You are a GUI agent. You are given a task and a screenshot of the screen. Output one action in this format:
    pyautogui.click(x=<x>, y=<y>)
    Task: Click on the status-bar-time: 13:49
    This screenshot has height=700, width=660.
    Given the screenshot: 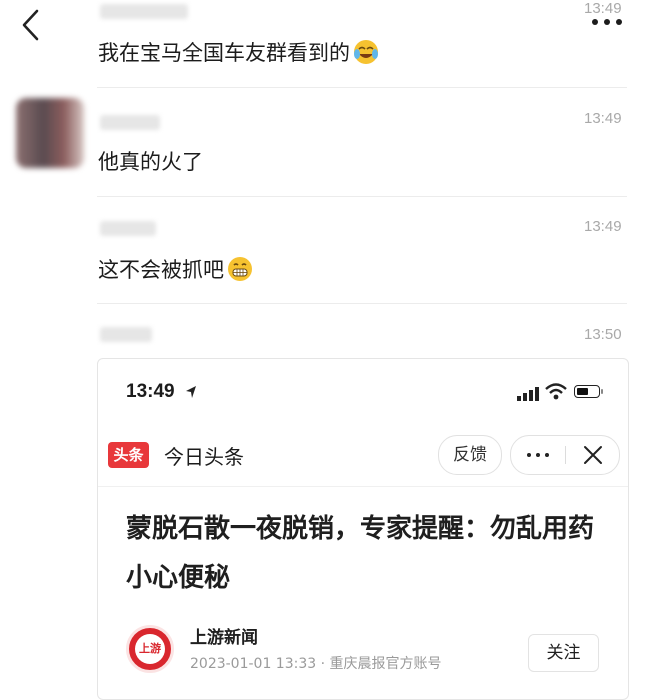 What is the action you would take?
    pyautogui.click(x=150, y=391)
    